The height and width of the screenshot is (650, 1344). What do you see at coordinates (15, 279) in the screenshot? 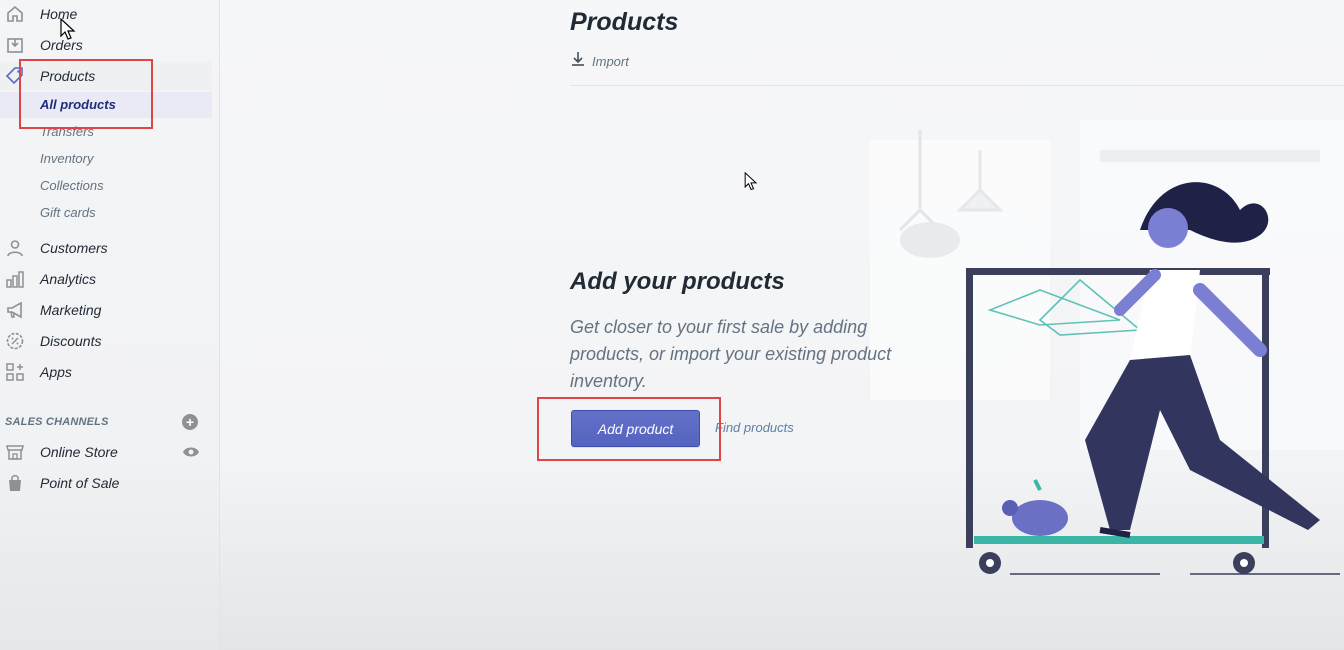
I see `bar-chart-icon` at bounding box center [15, 279].